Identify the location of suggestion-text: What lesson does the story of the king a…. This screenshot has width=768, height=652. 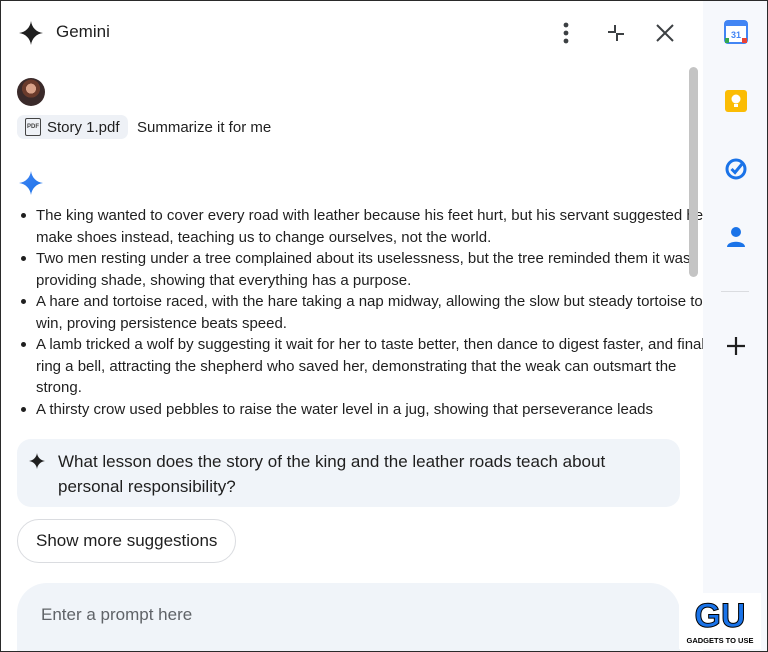
(332, 474).